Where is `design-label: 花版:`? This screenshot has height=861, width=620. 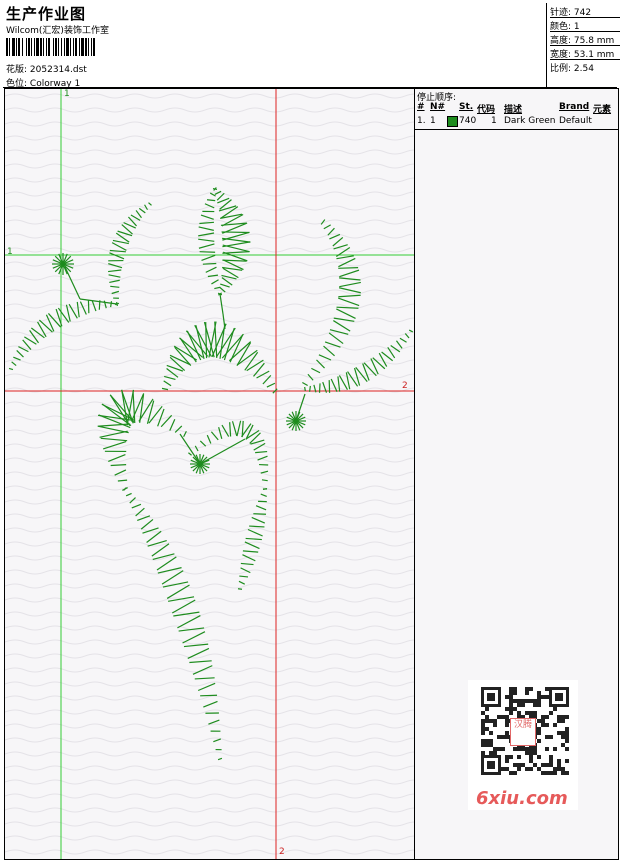 design-label: 花版: is located at coordinates (17, 70).